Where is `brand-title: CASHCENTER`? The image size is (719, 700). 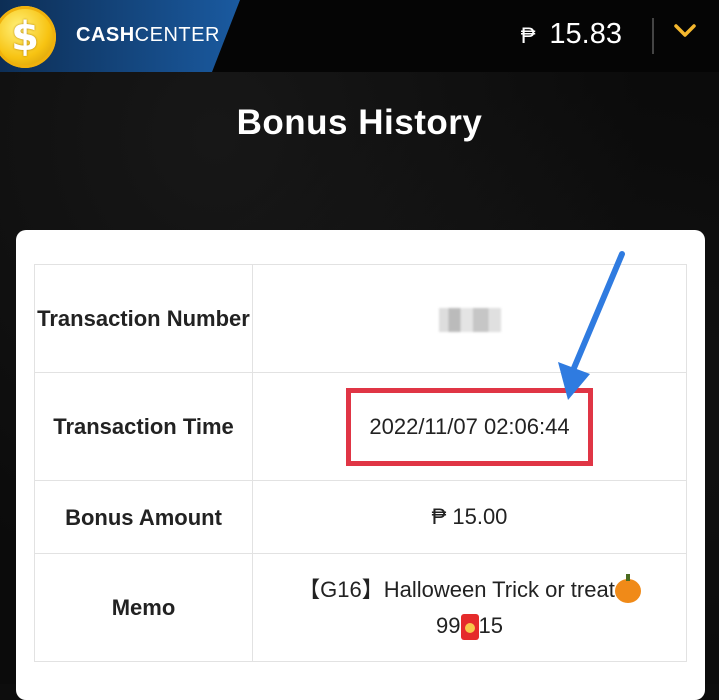 brand-title: CASHCENTER is located at coordinates (148, 35).